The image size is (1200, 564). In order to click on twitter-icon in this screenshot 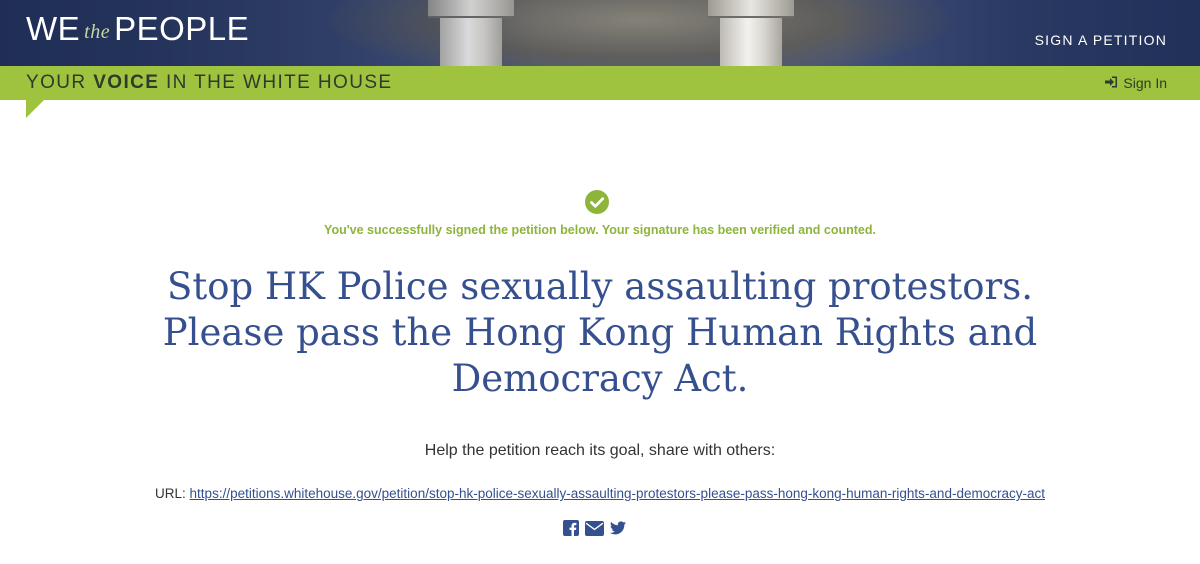, I will do `click(618, 528)`.